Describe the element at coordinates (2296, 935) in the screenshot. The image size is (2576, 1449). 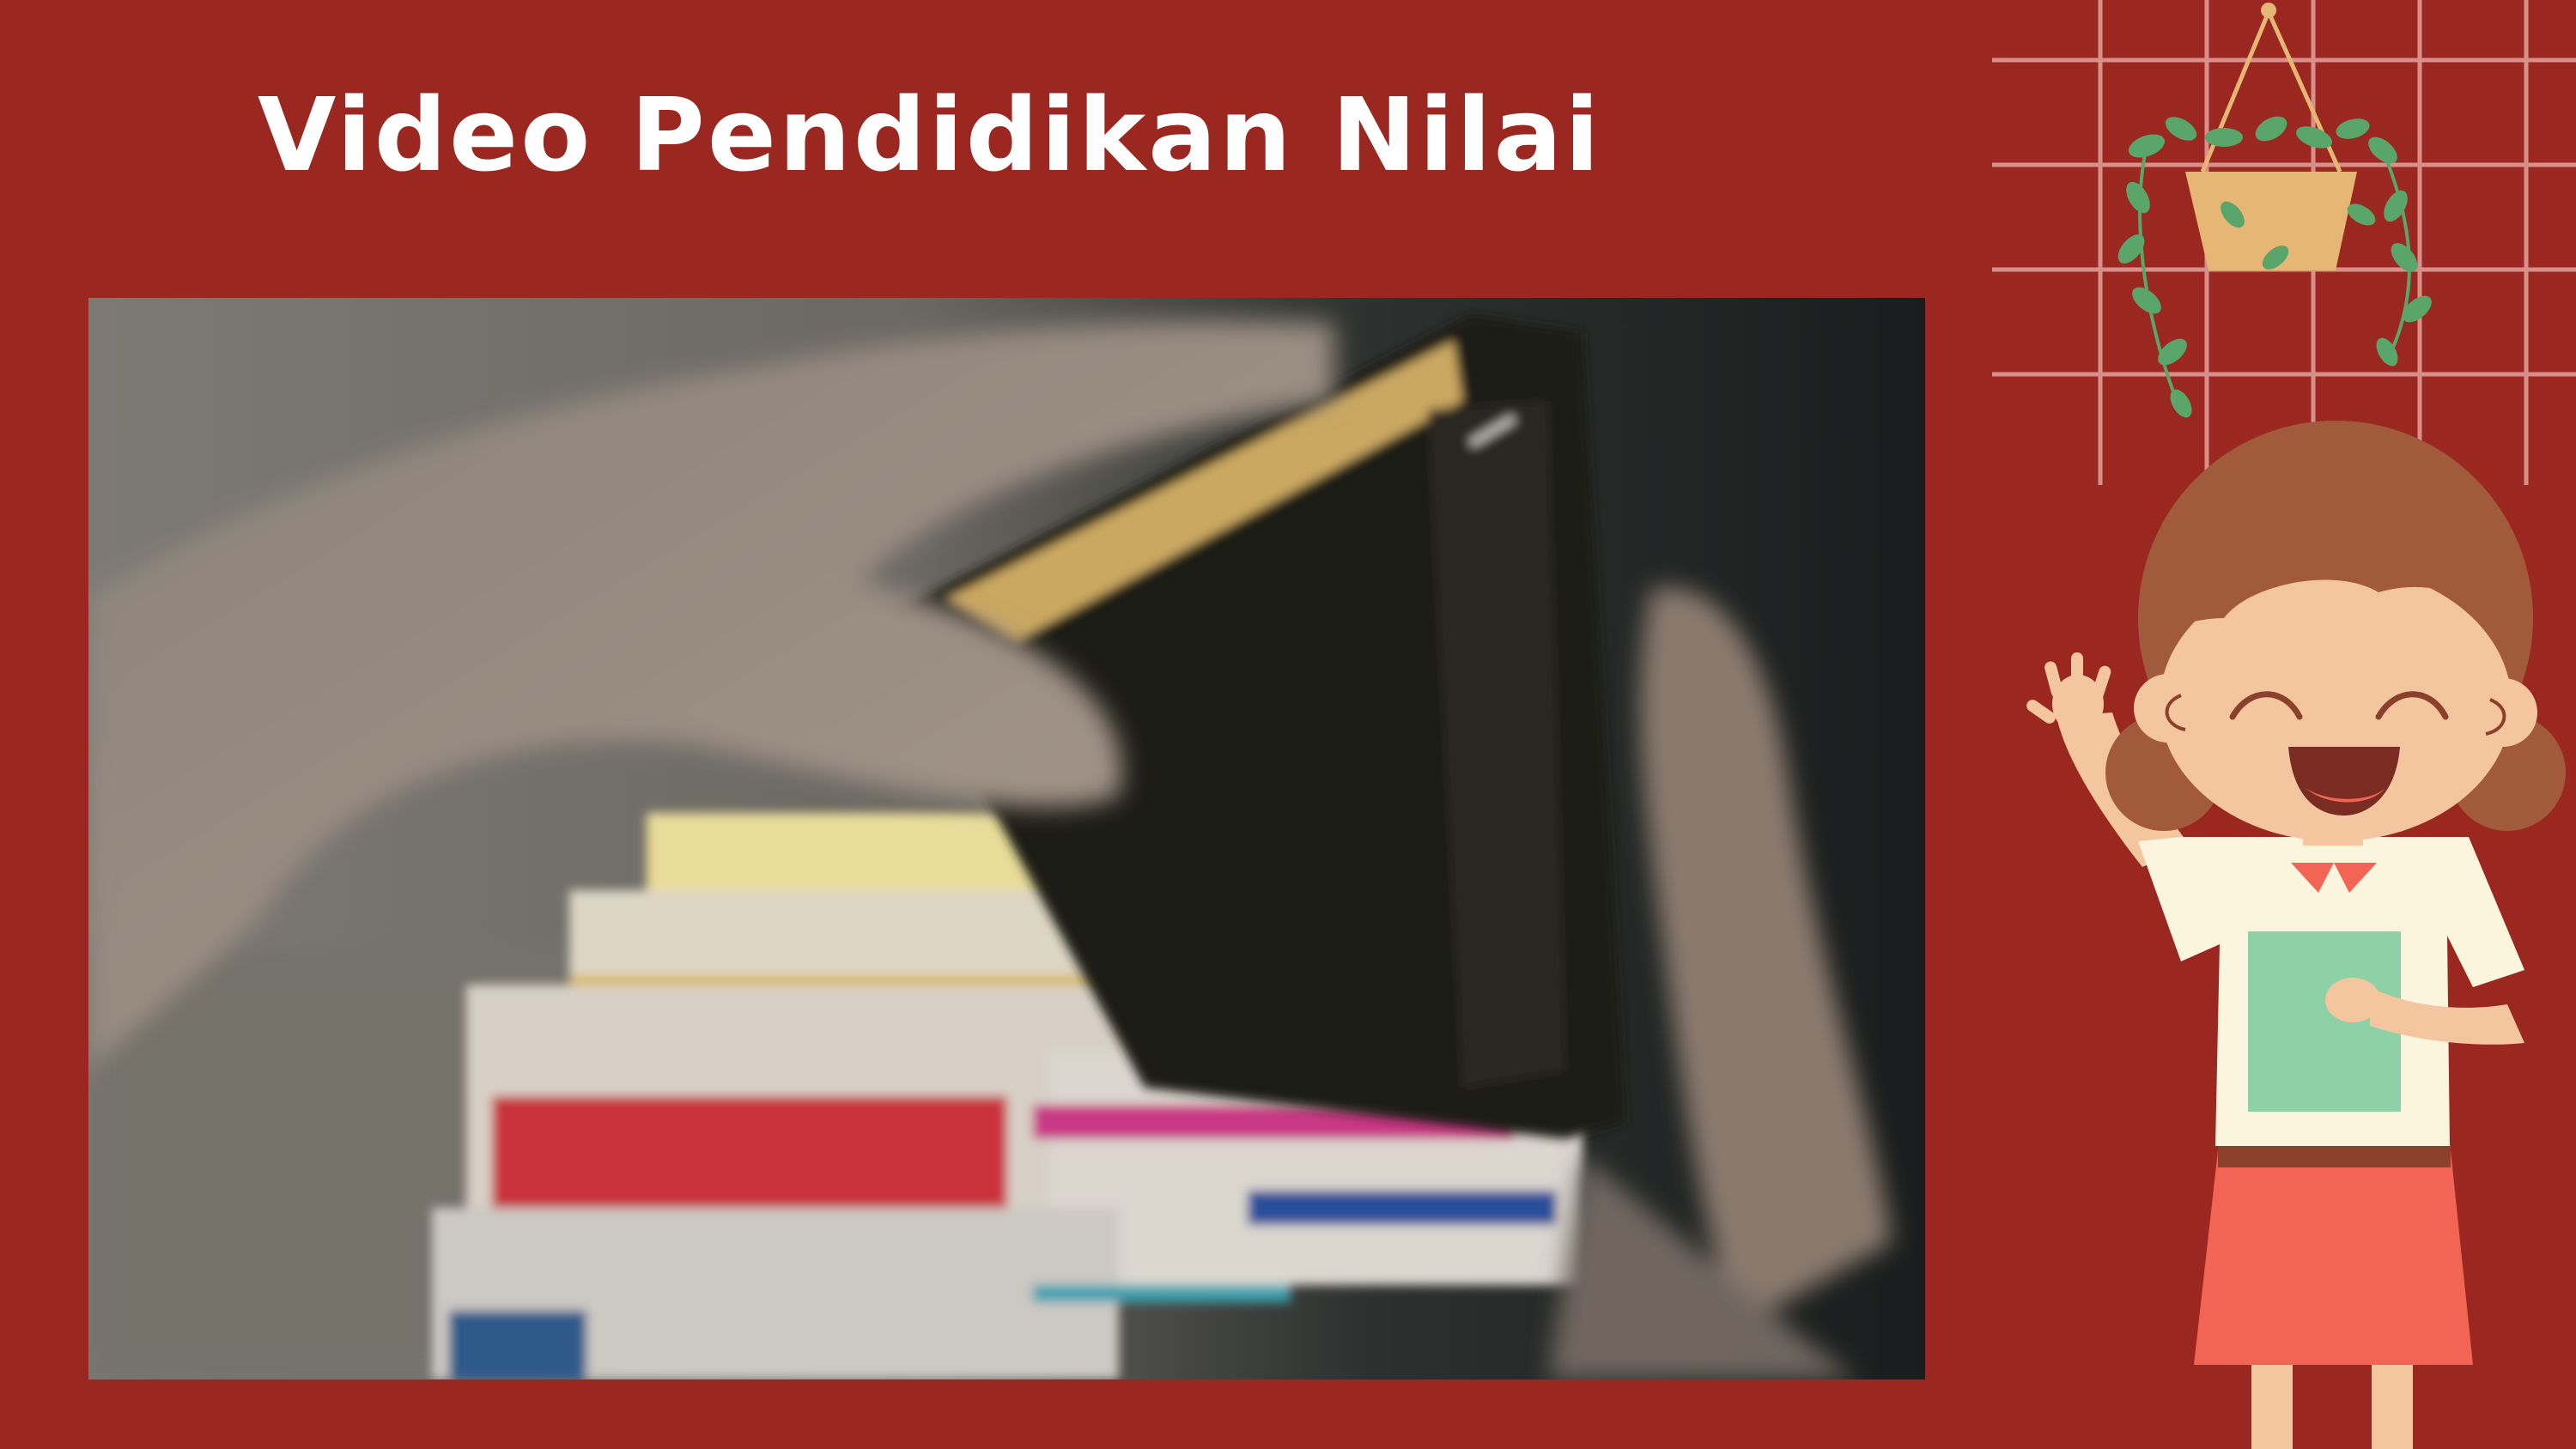
I see `cartoon-girl-icon` at that location.